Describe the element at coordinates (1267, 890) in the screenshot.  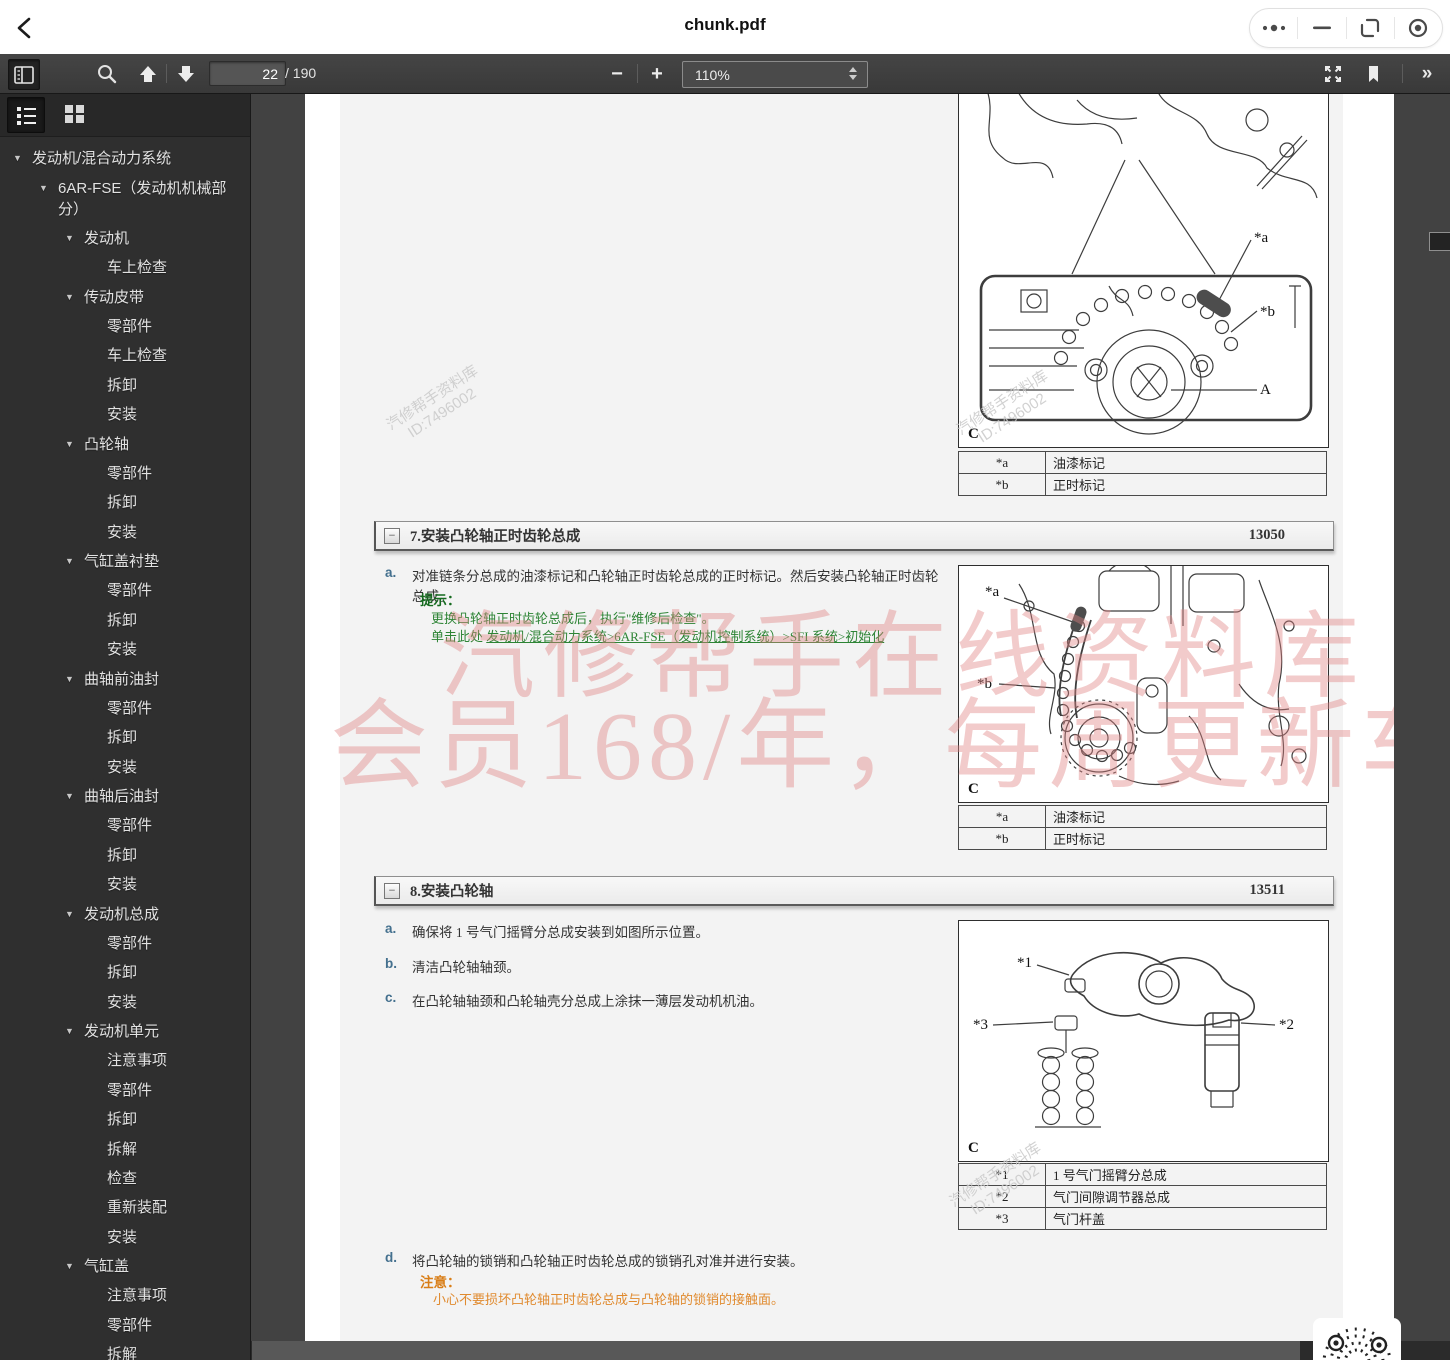
I see `section-code: 13511` at that location.